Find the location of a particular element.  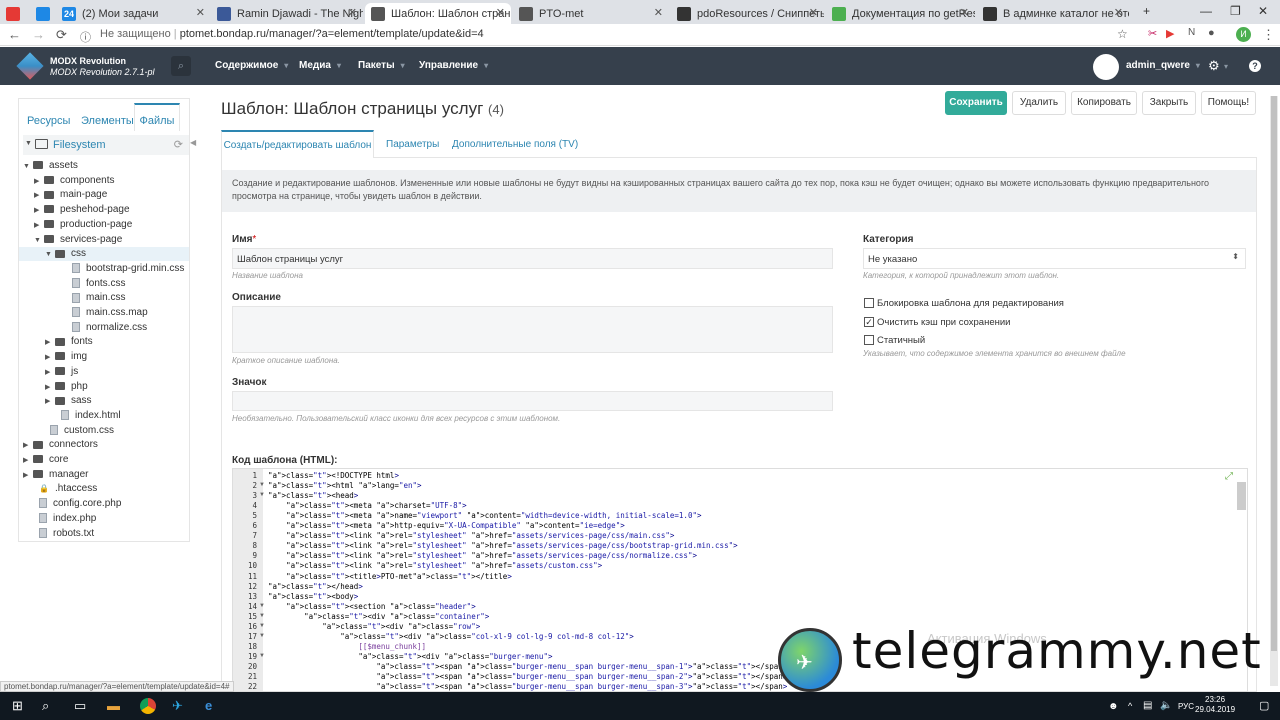

tree-item: main.css is located at coordinates (104, 298).